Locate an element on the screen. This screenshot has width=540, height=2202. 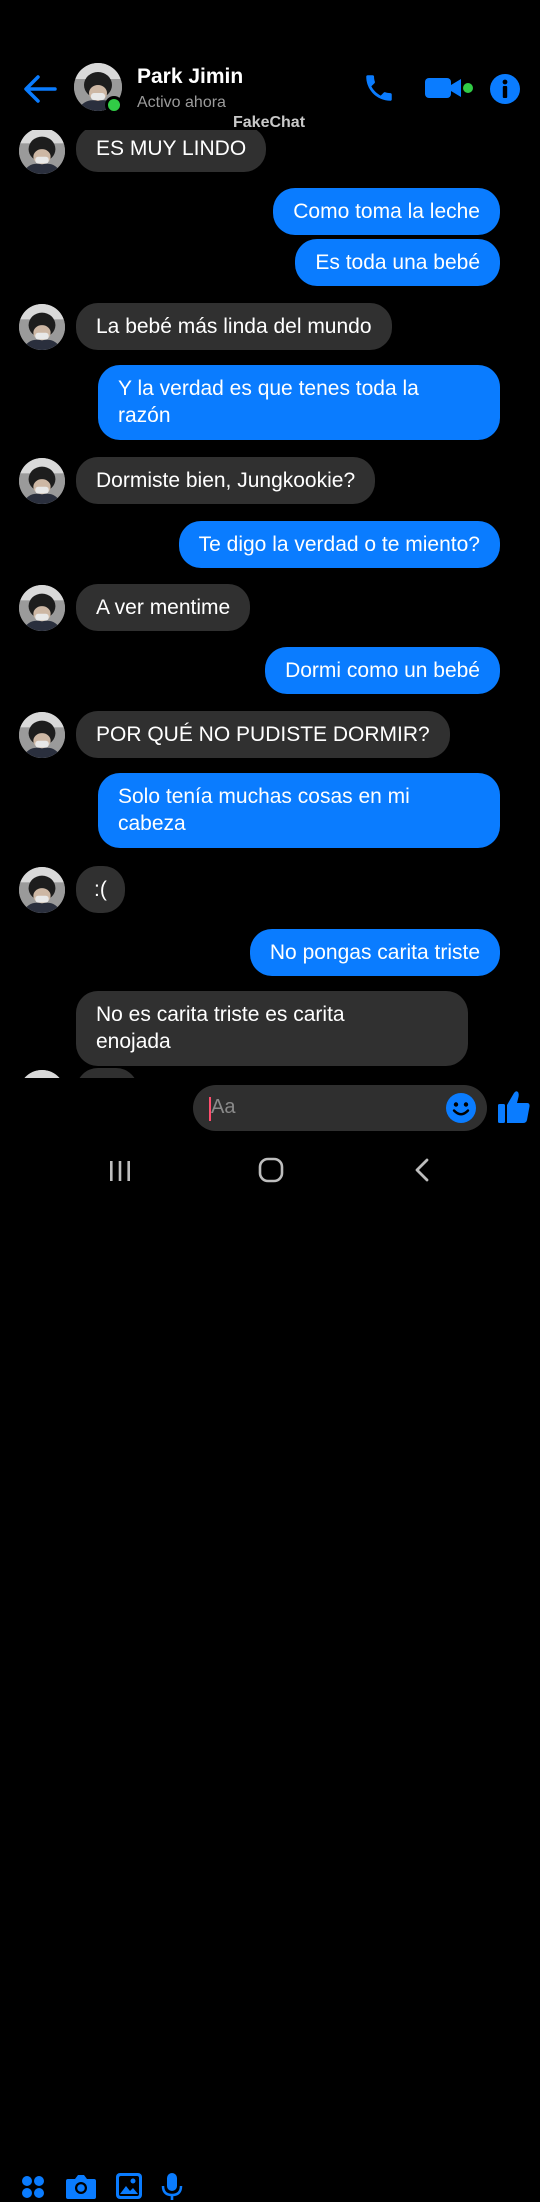
message-row: Y la verdad es que tenes toda la razón is located at coordinates (270, 402).